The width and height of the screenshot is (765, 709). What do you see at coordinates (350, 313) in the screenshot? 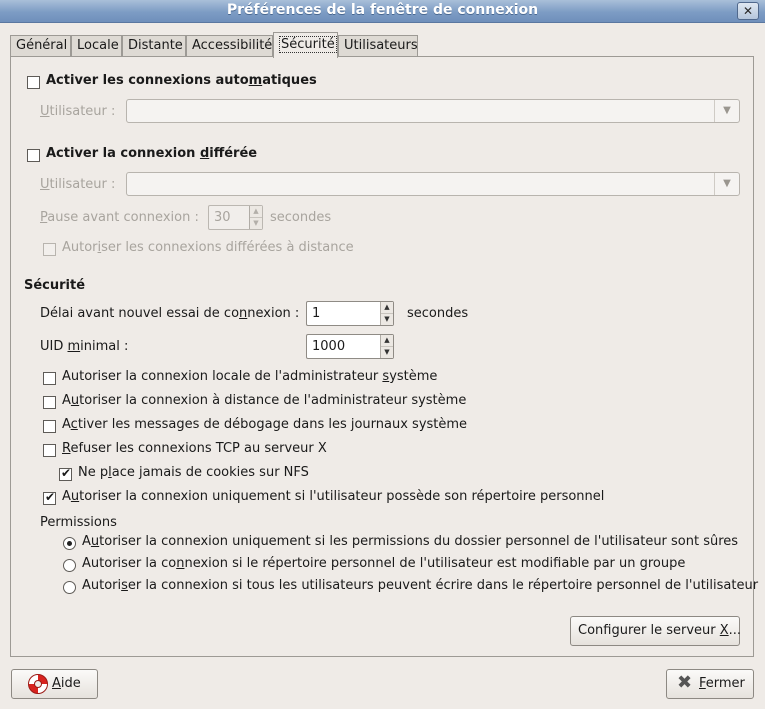
I see `retry-delay-spinner: 1 ▲ ▼` at bounding box center [350, 313].